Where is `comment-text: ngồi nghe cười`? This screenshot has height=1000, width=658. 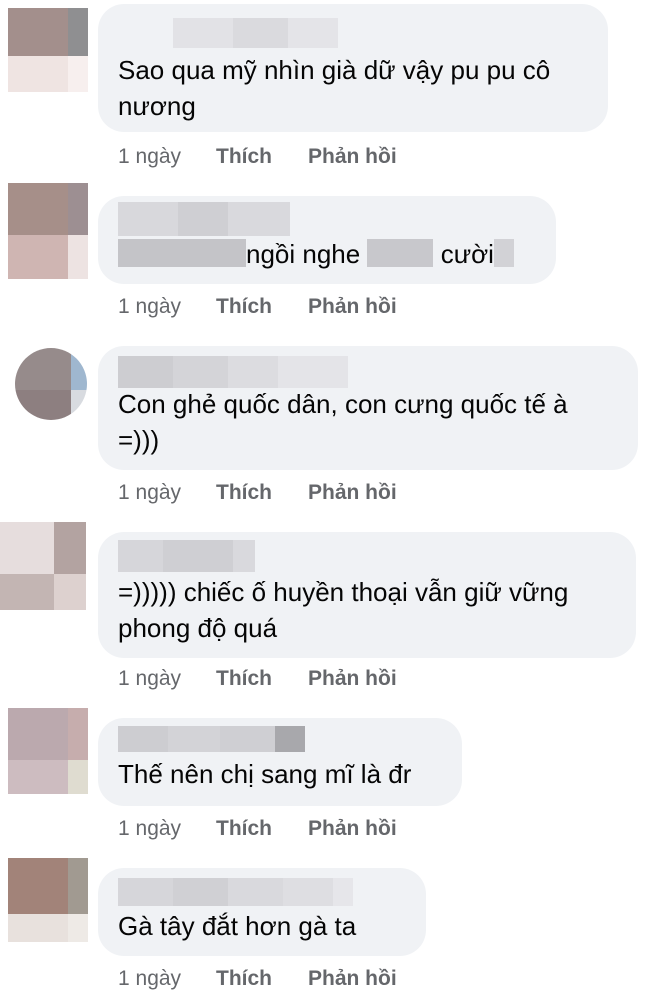 comment-text: ngồi nghe cười is located at coordinates (327, 254).